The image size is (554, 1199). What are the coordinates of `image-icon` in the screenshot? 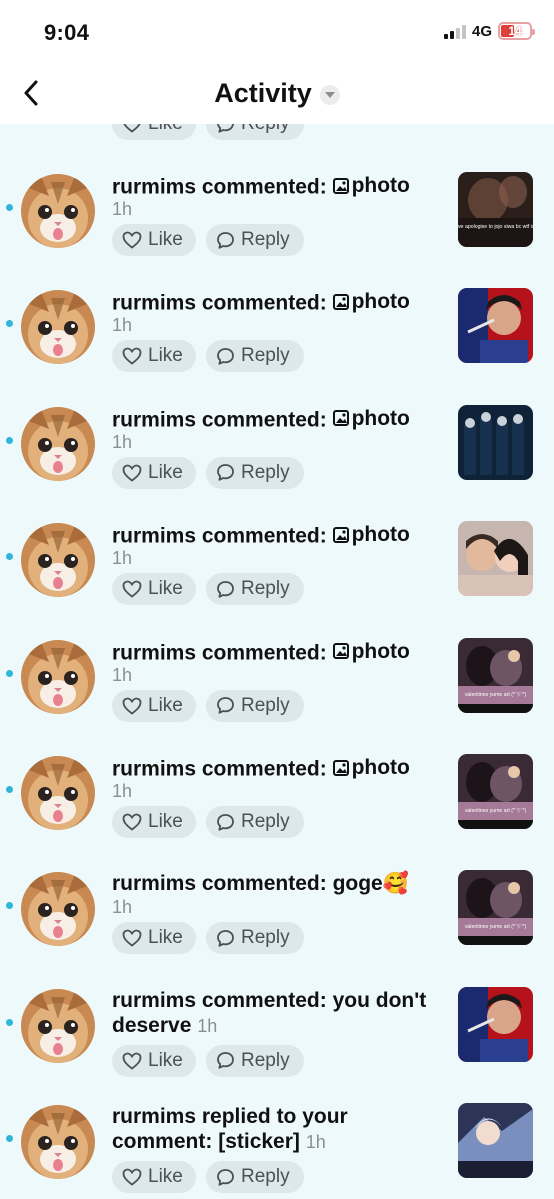 It's located at (340, 651).